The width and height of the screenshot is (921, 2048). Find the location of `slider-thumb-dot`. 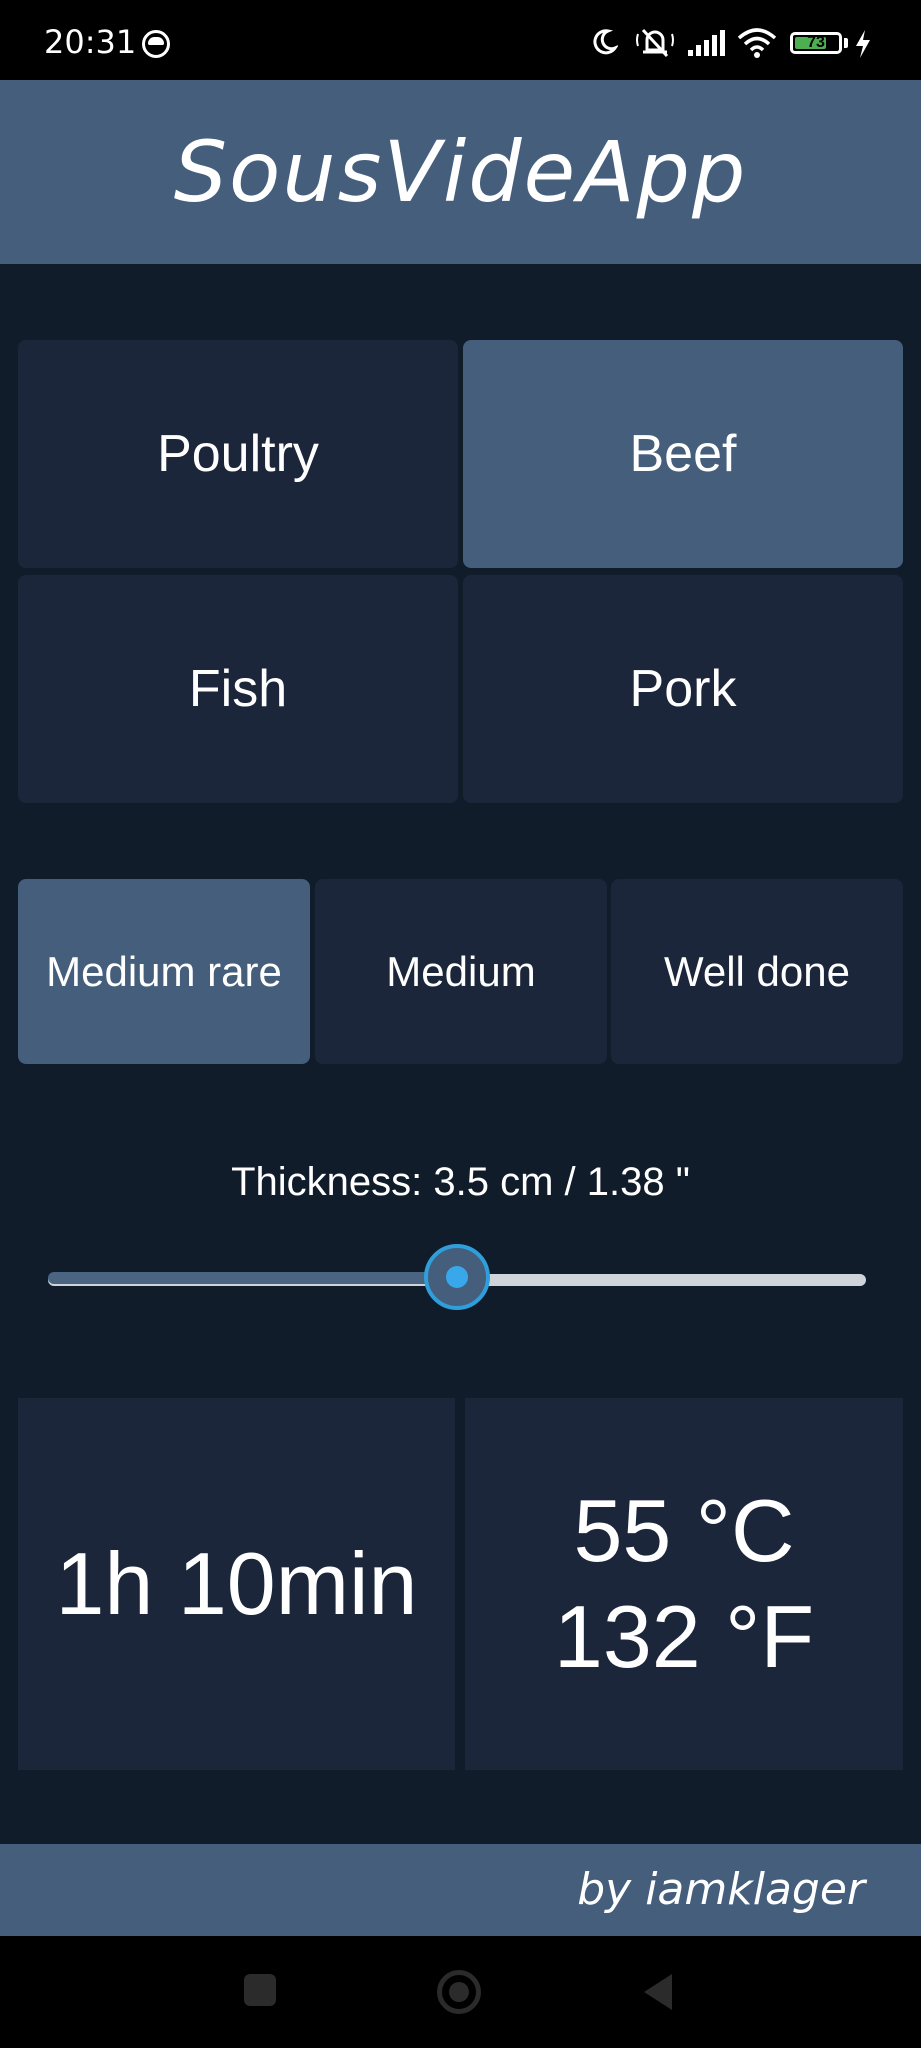

slider-thumb-dot is located at coordinates (457, 1277).